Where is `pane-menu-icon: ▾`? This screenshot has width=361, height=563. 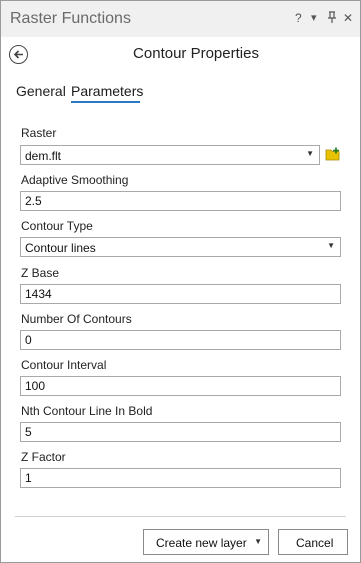
pane-menu-icon: ▾ is located at coordinates (314, 18).